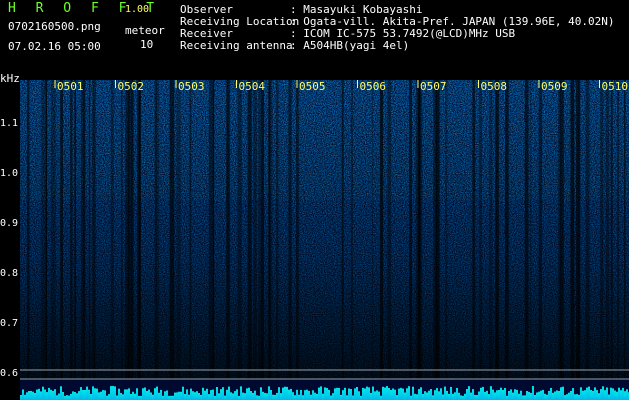  I want to click on time-marker-label: 0502, so click(131, 86).